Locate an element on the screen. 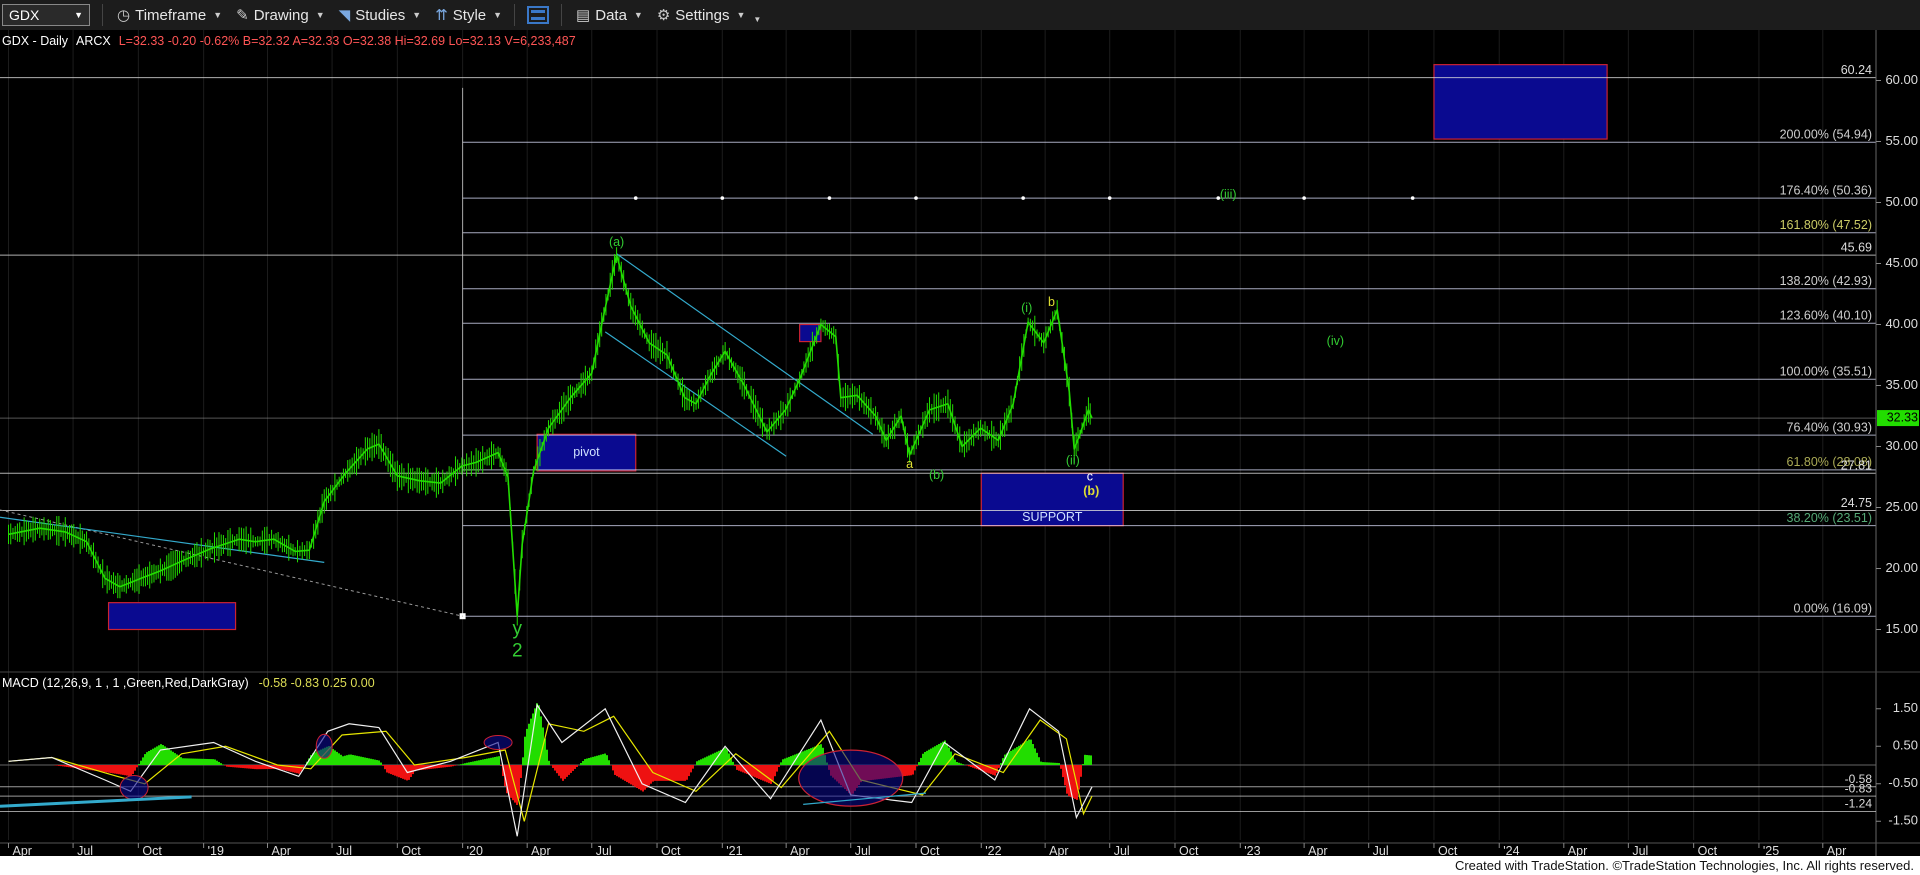 The image size is (1920, 875). timeframe-menu: ◷ Timeframe ▼ is located at coordinates (170, 15).